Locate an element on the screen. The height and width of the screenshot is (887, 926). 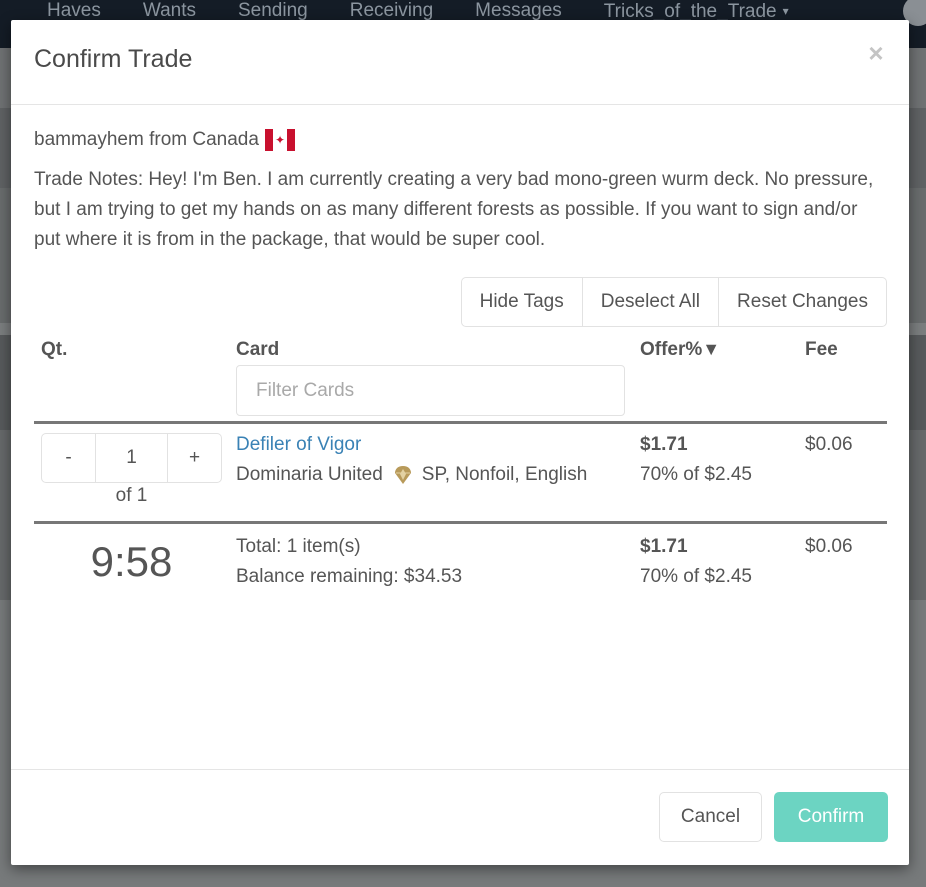
column-header-offer: Offer%▼ is located at coordinates (680, 350).